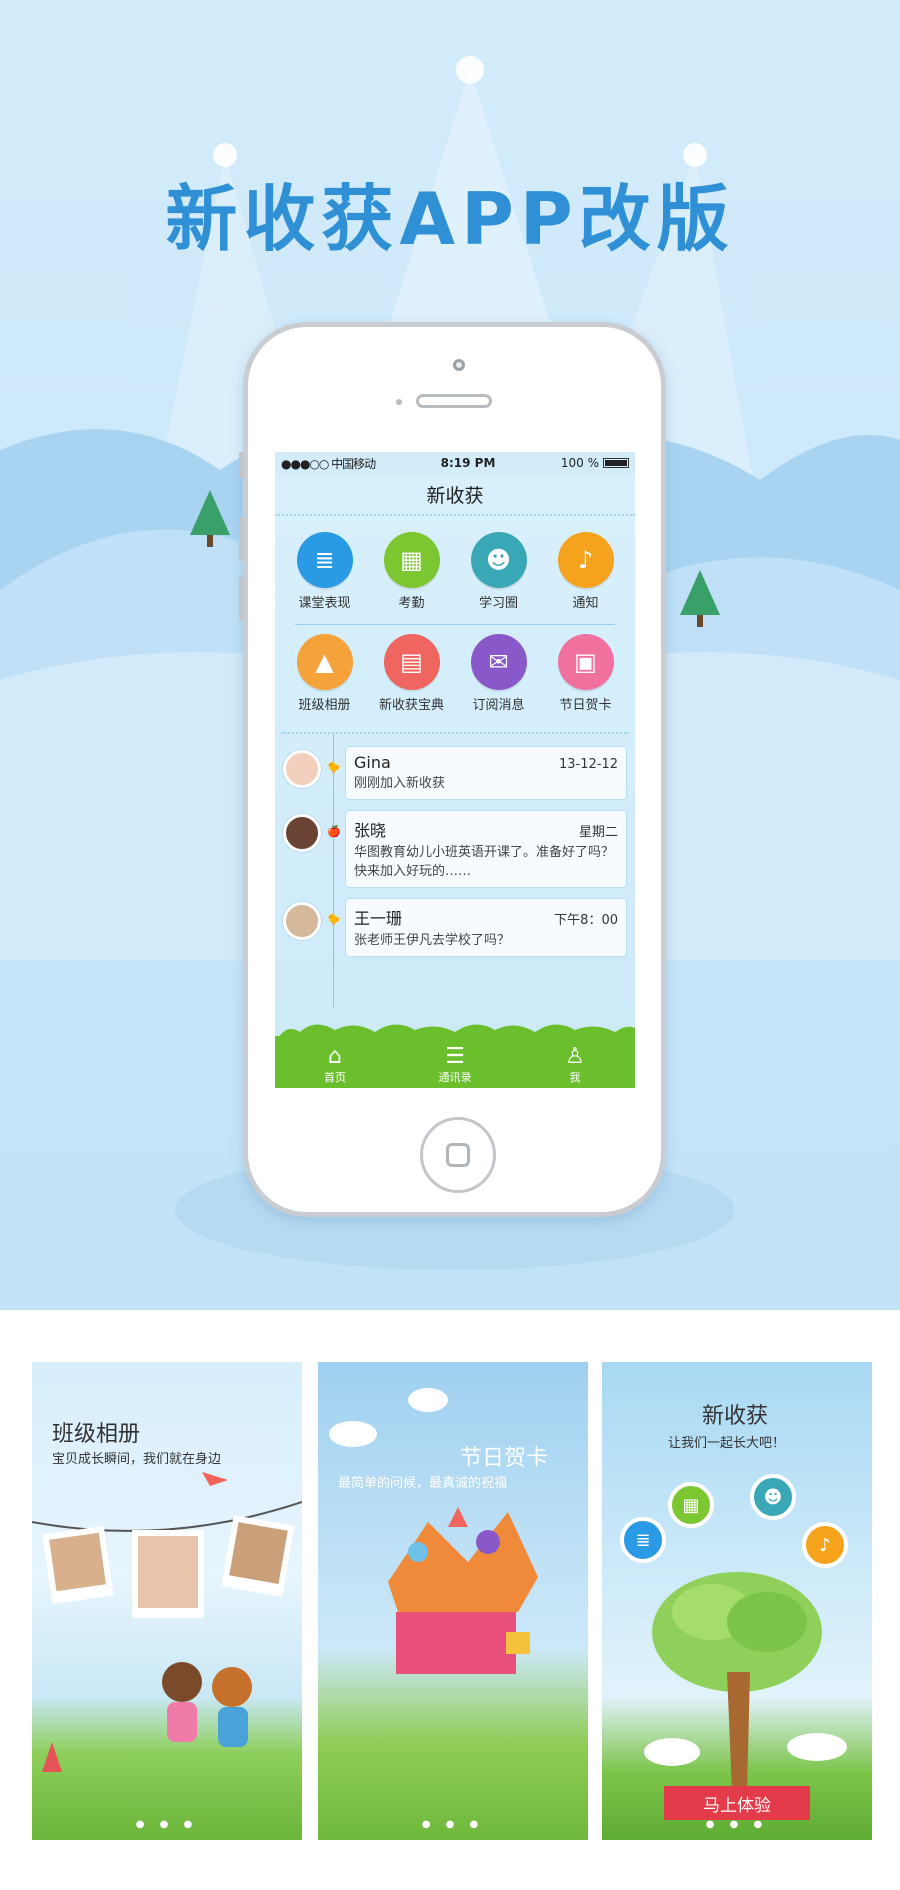  I want to click on message-date: 下午8：00, so click(586, 920).